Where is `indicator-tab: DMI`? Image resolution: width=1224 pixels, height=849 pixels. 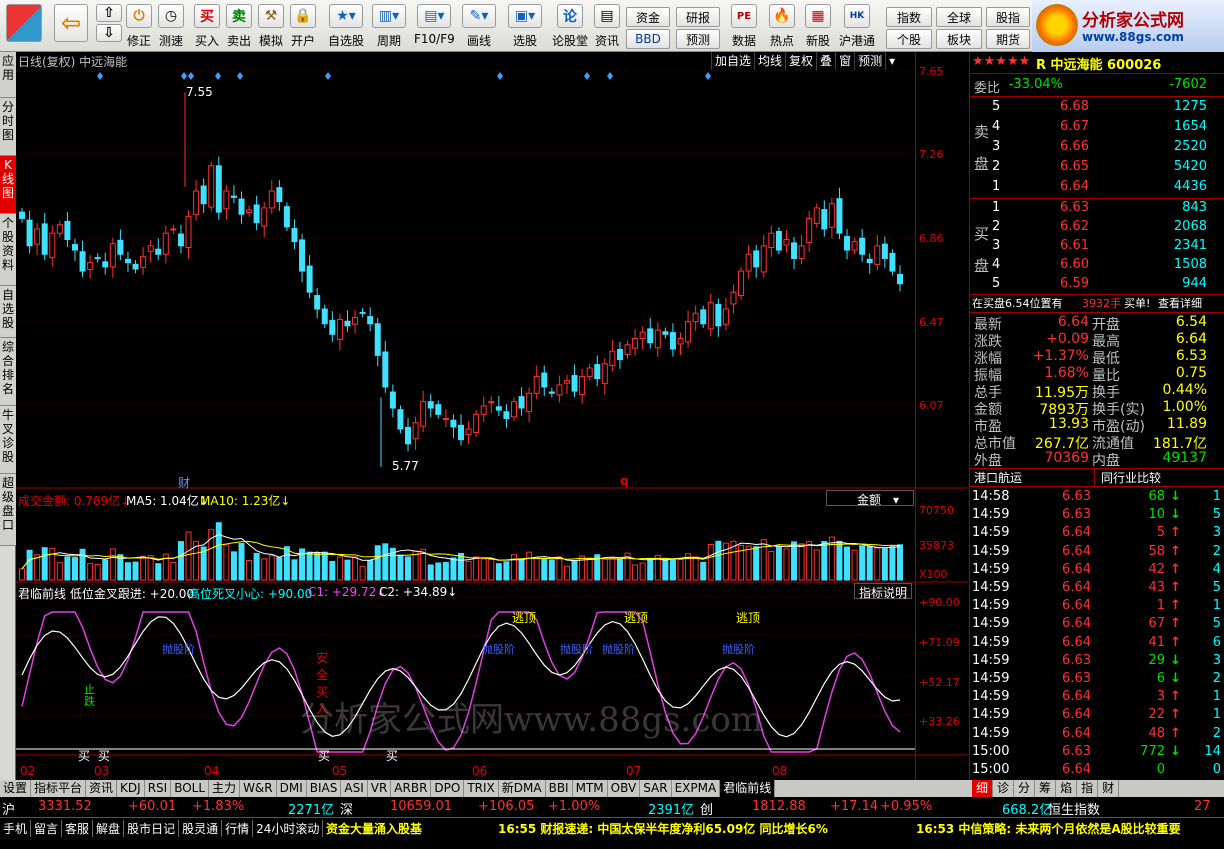 indicator-tab: DMI is located at coordinates (292, 788).